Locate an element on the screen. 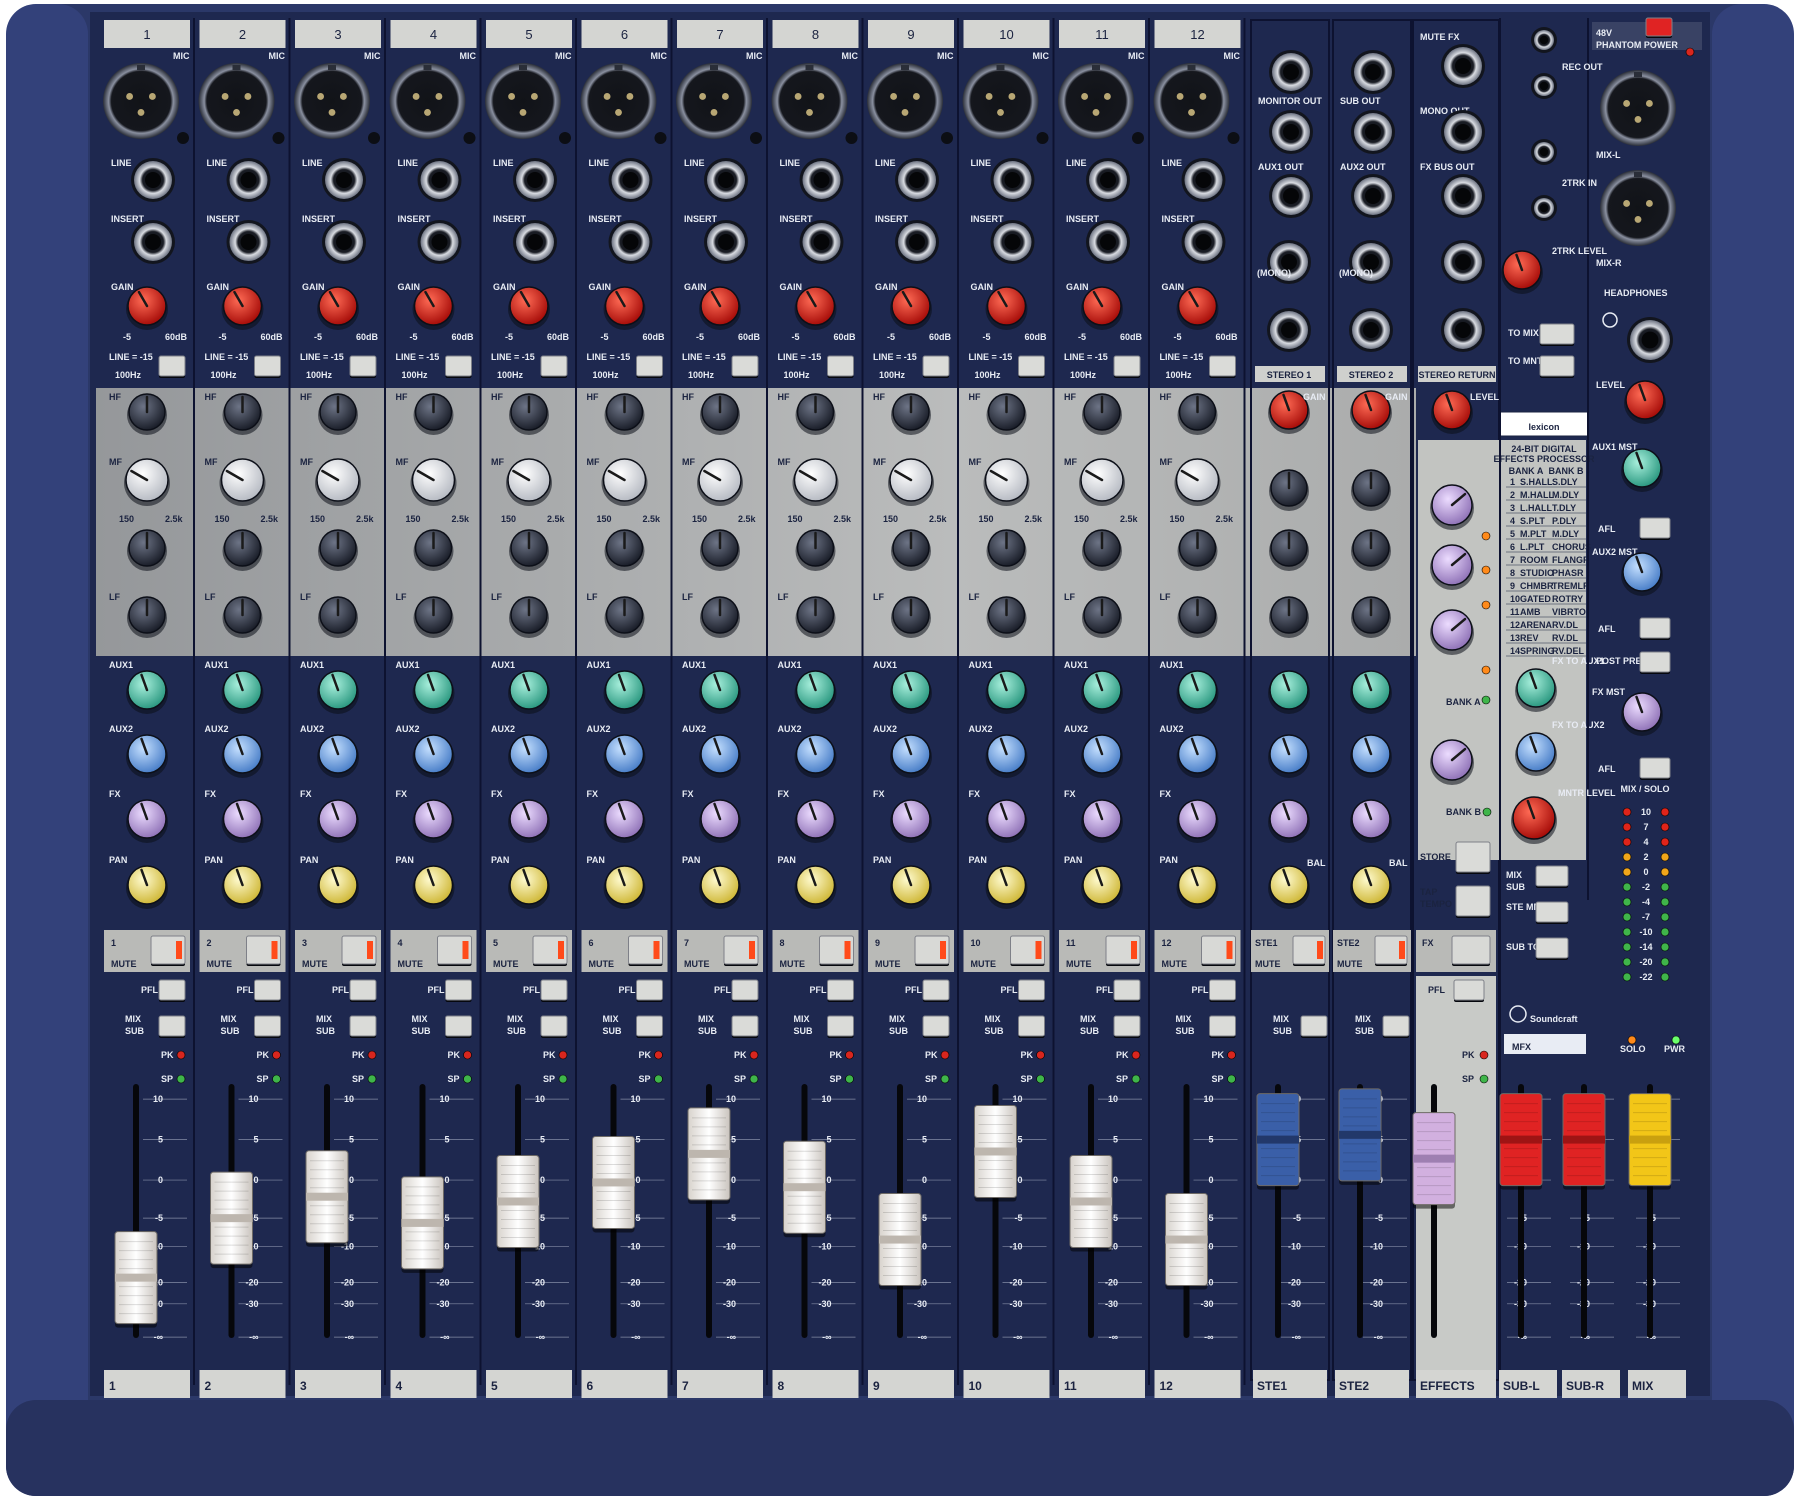  aux1-master-knob is located at coordinates (1642, 470).